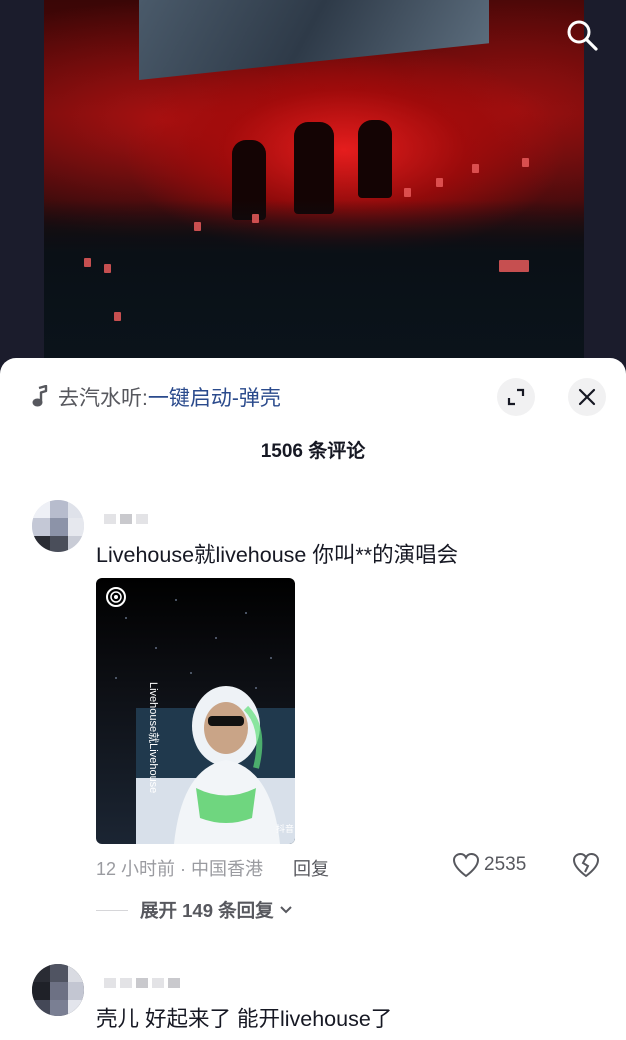 The width and height of the screenshot is (626, 1040). I want to click on close-button, so click(587, 397).